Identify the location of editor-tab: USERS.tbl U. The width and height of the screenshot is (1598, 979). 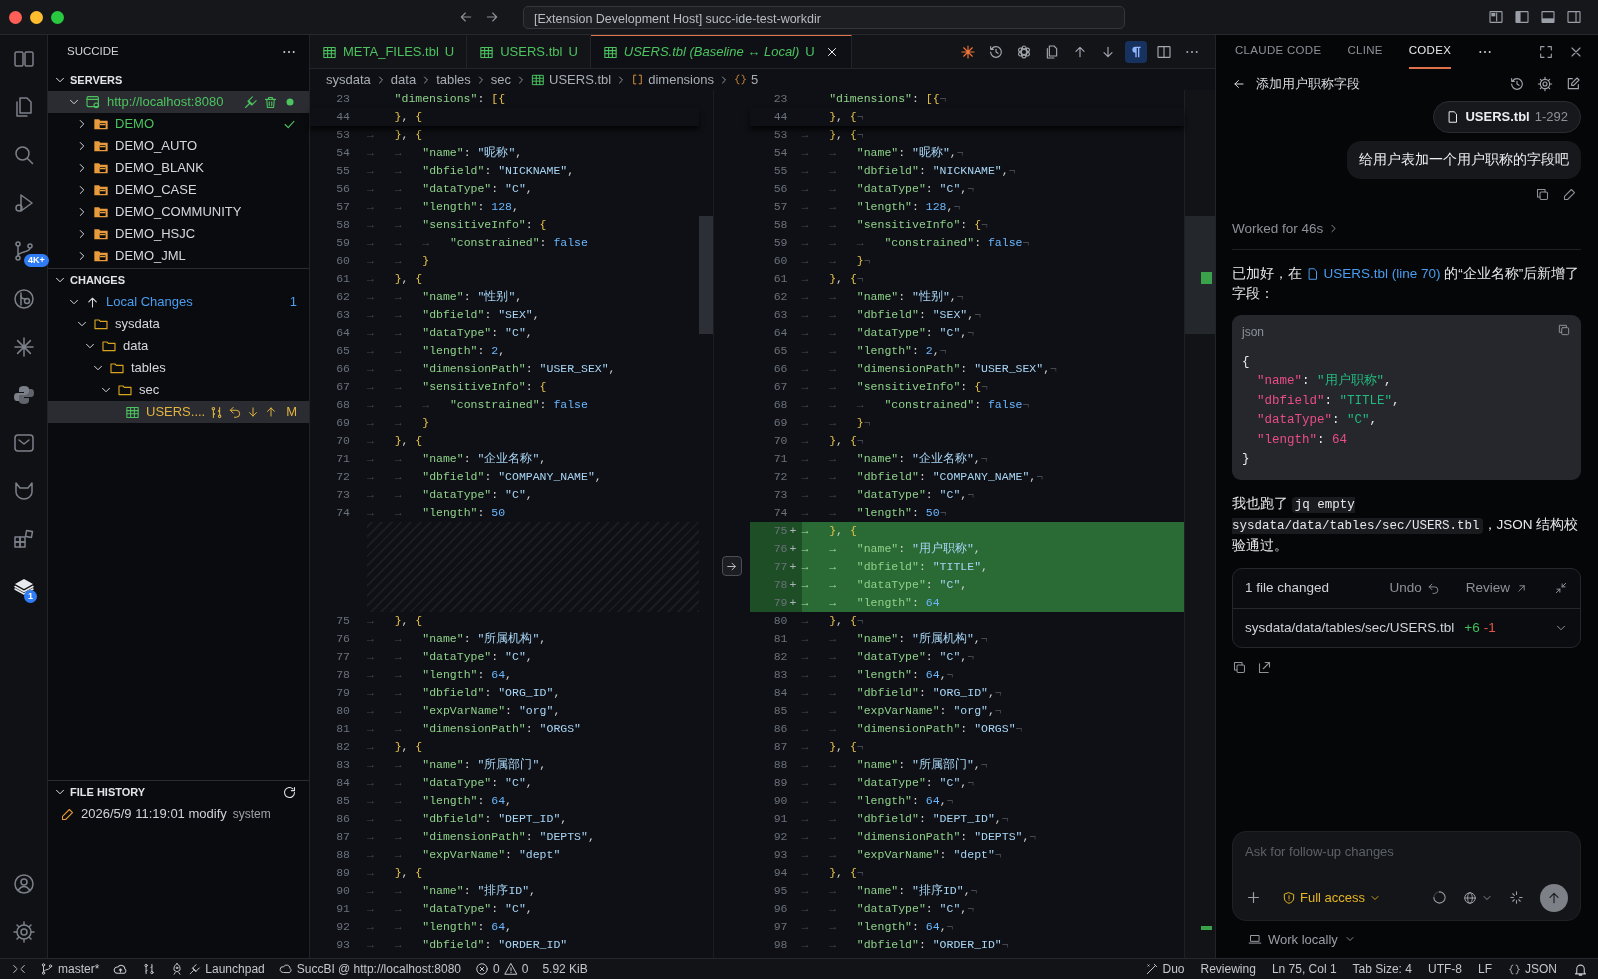
(529, 51).